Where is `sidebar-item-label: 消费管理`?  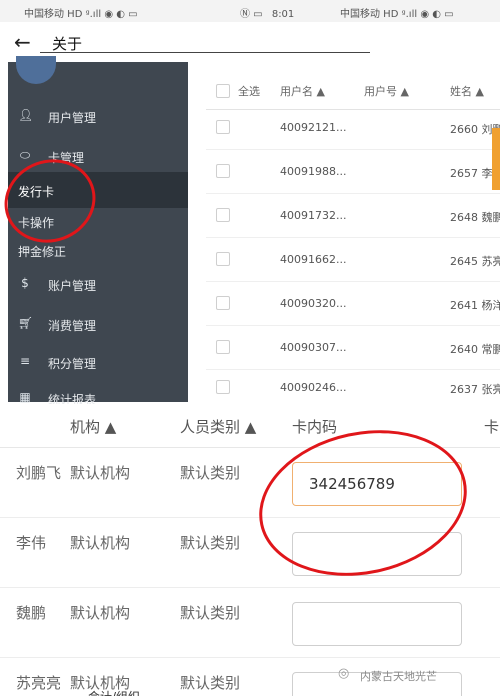
sidebar-item-label: 消费管理 is located at coordinates (72, 326).